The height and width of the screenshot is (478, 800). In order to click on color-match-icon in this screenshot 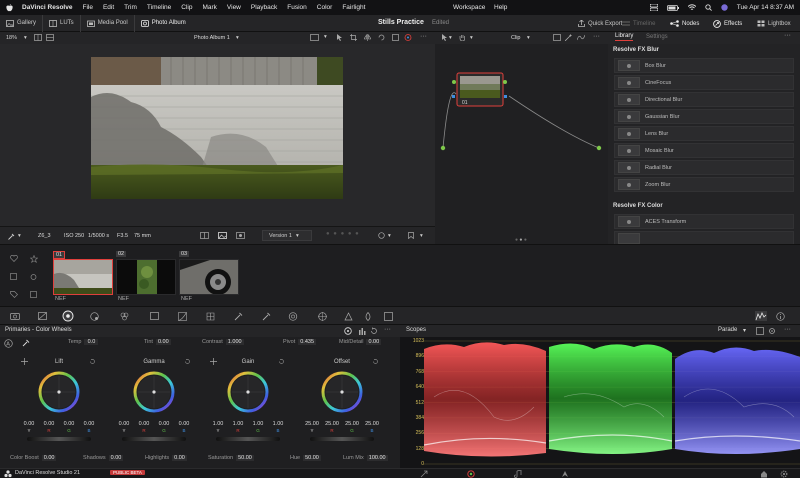, I will do `click(42, 316)`.